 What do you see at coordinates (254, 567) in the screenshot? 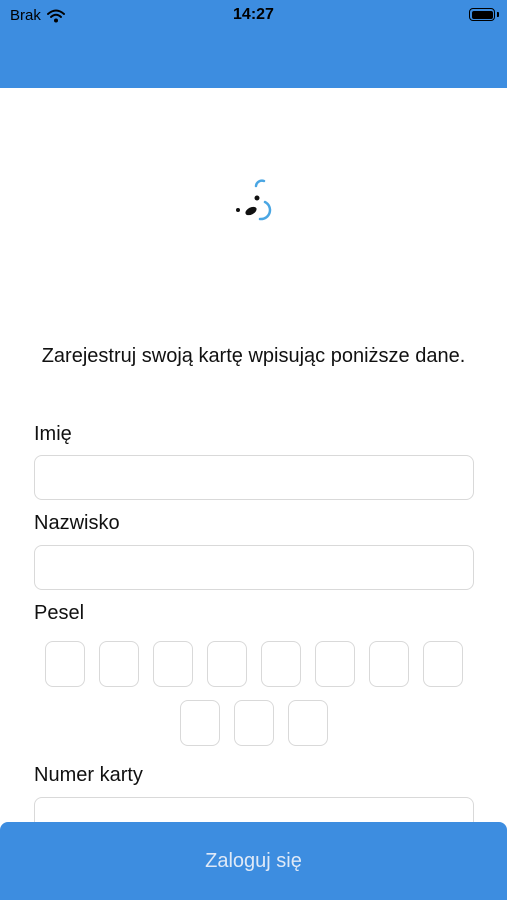
I see `last-name-input` at bounding box center [254, 567].